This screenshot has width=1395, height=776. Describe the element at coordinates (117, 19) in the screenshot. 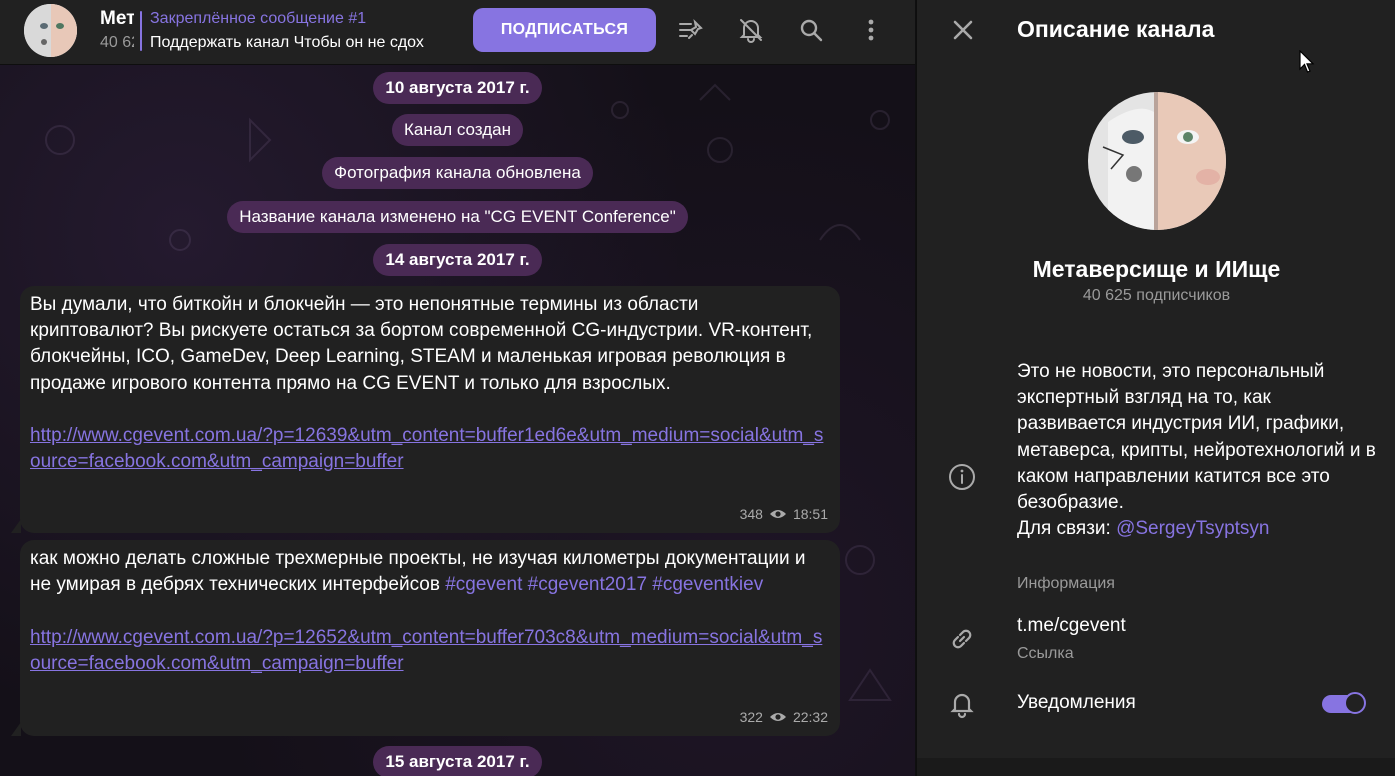

I see `channel-title: Метаверсище и ИИще` at that location.